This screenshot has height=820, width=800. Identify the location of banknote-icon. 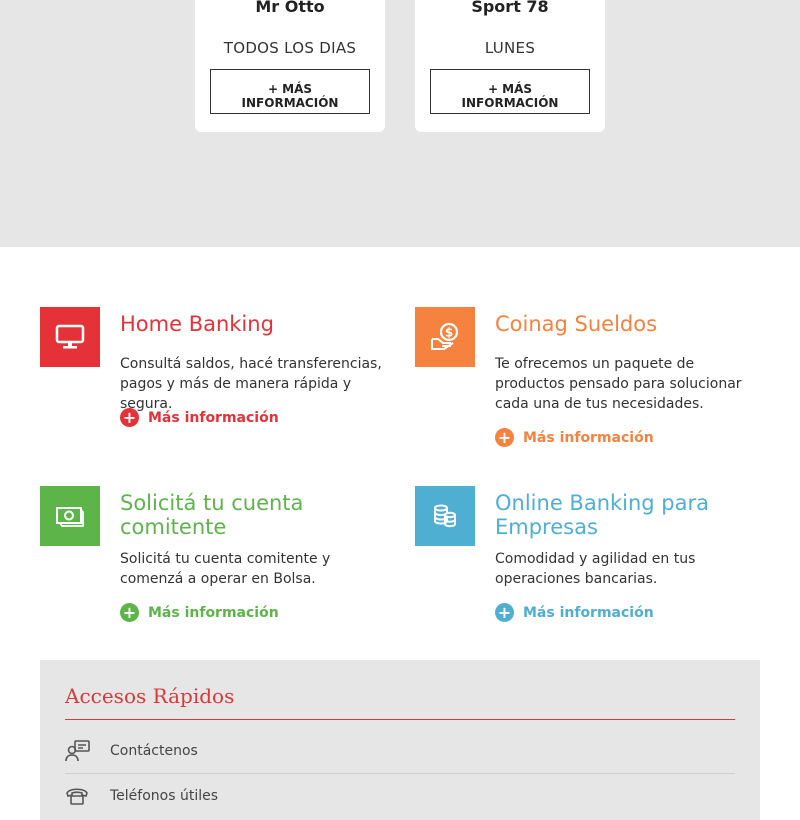
(70, 516).